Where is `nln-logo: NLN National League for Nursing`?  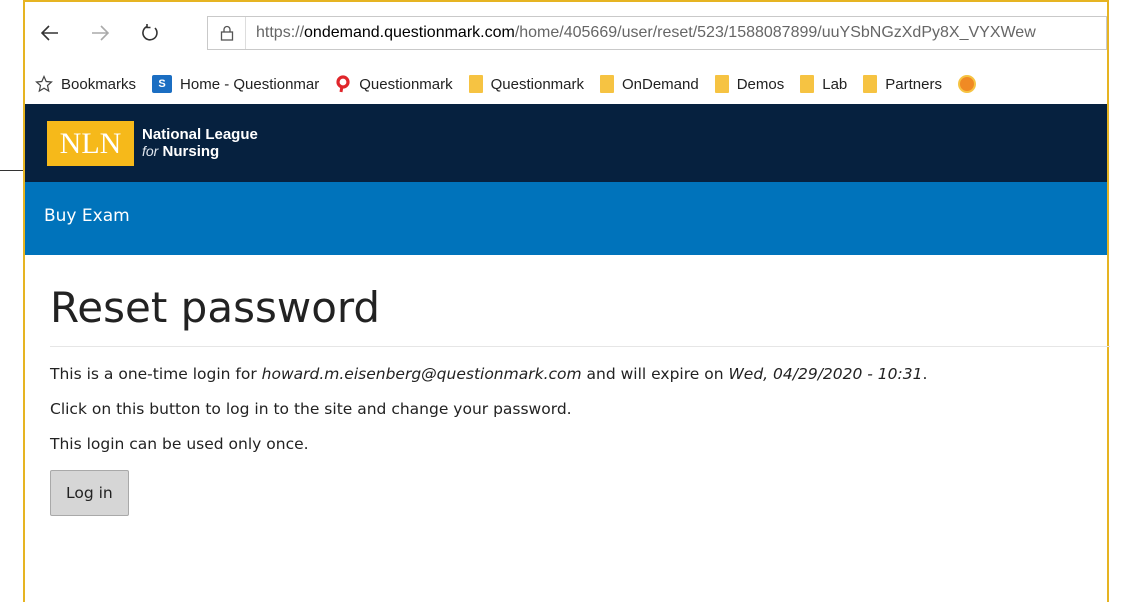
nln-logo: NLN National League for Nursing is located at coordinates (152, 143).